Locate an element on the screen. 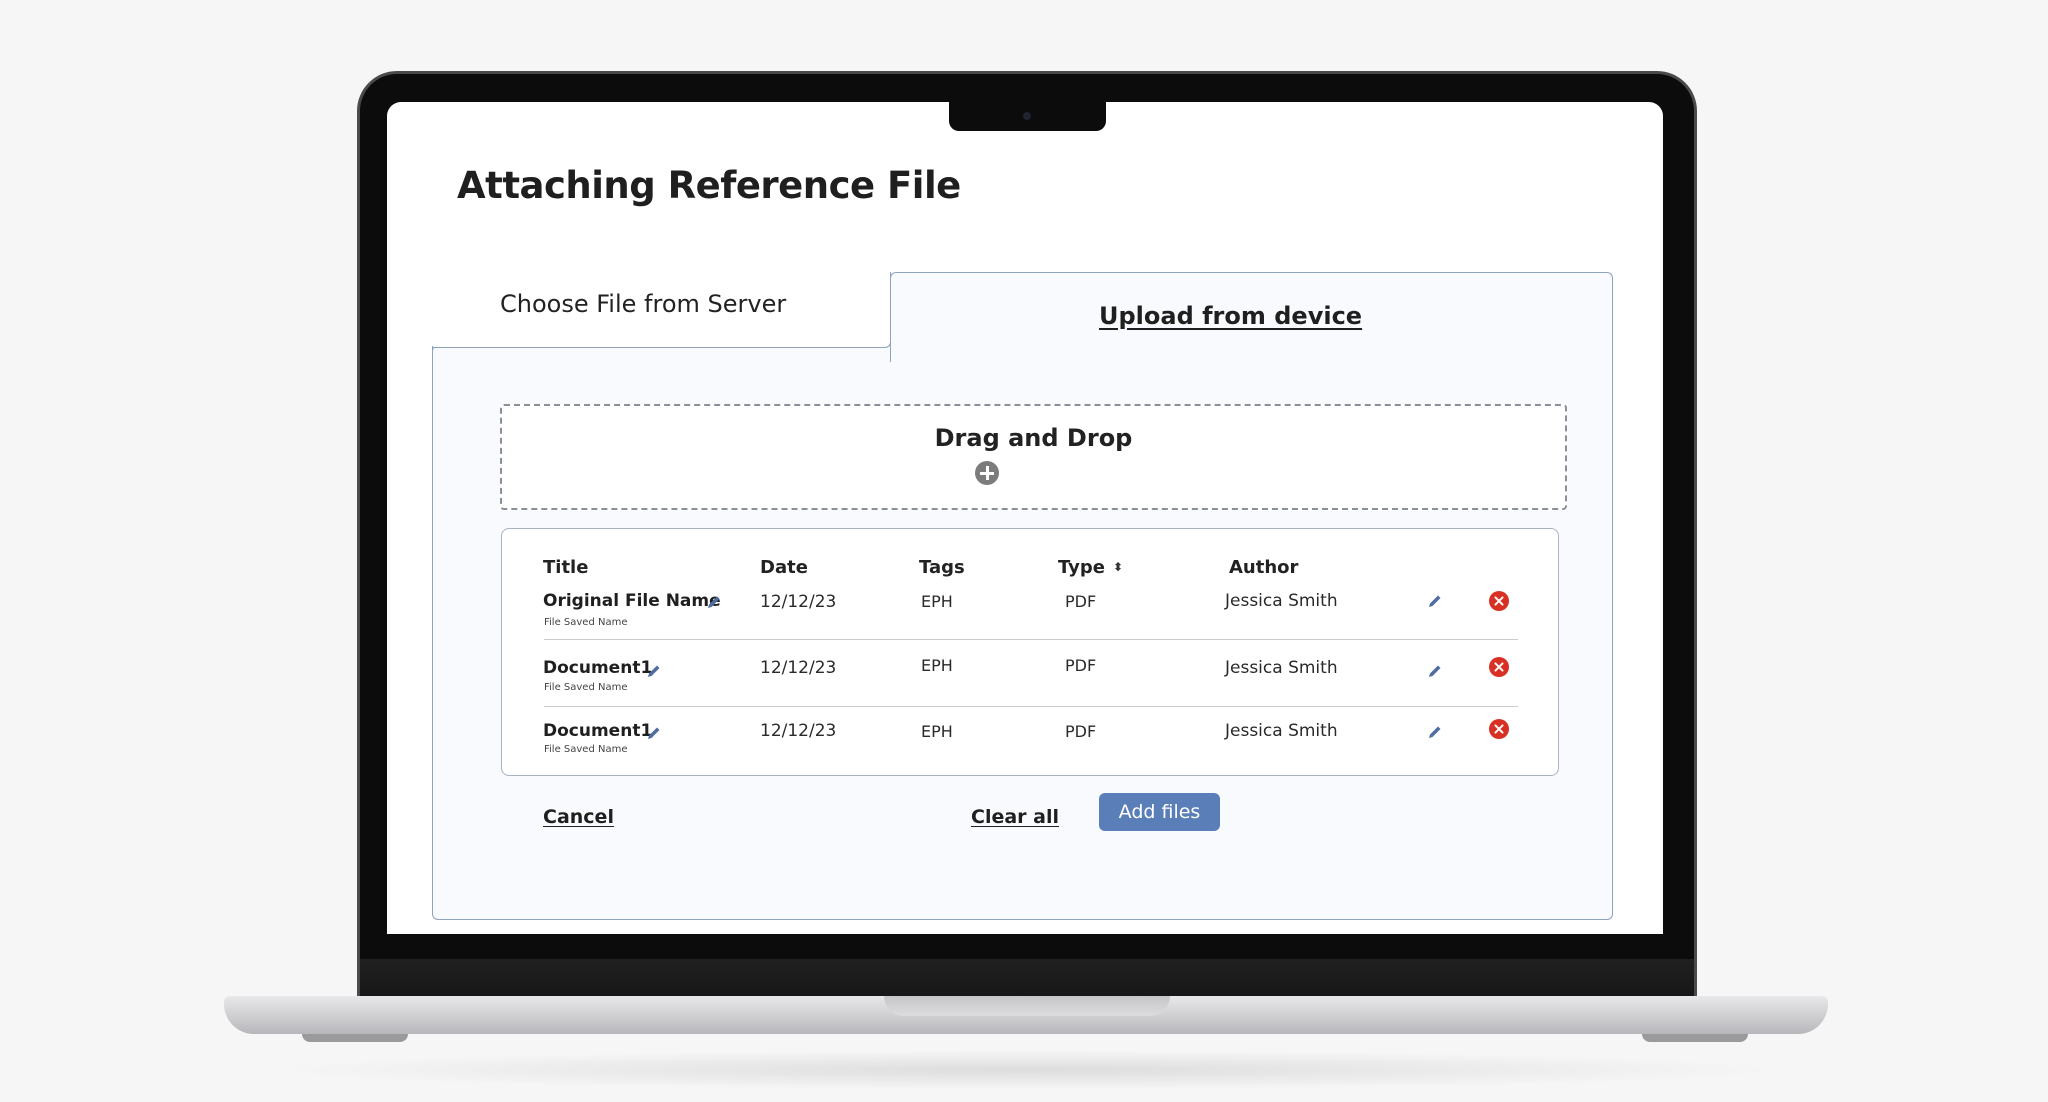 This screenshot has height=1102, width=2048. dropzone-label: Drag and Drop is located at coordinates (1033, 438).